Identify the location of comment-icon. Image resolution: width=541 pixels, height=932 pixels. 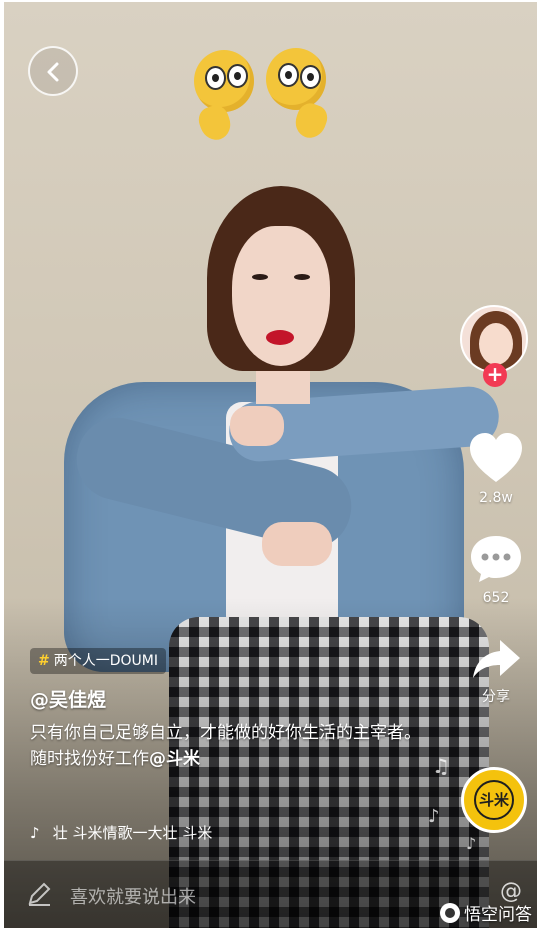
(496, 559).